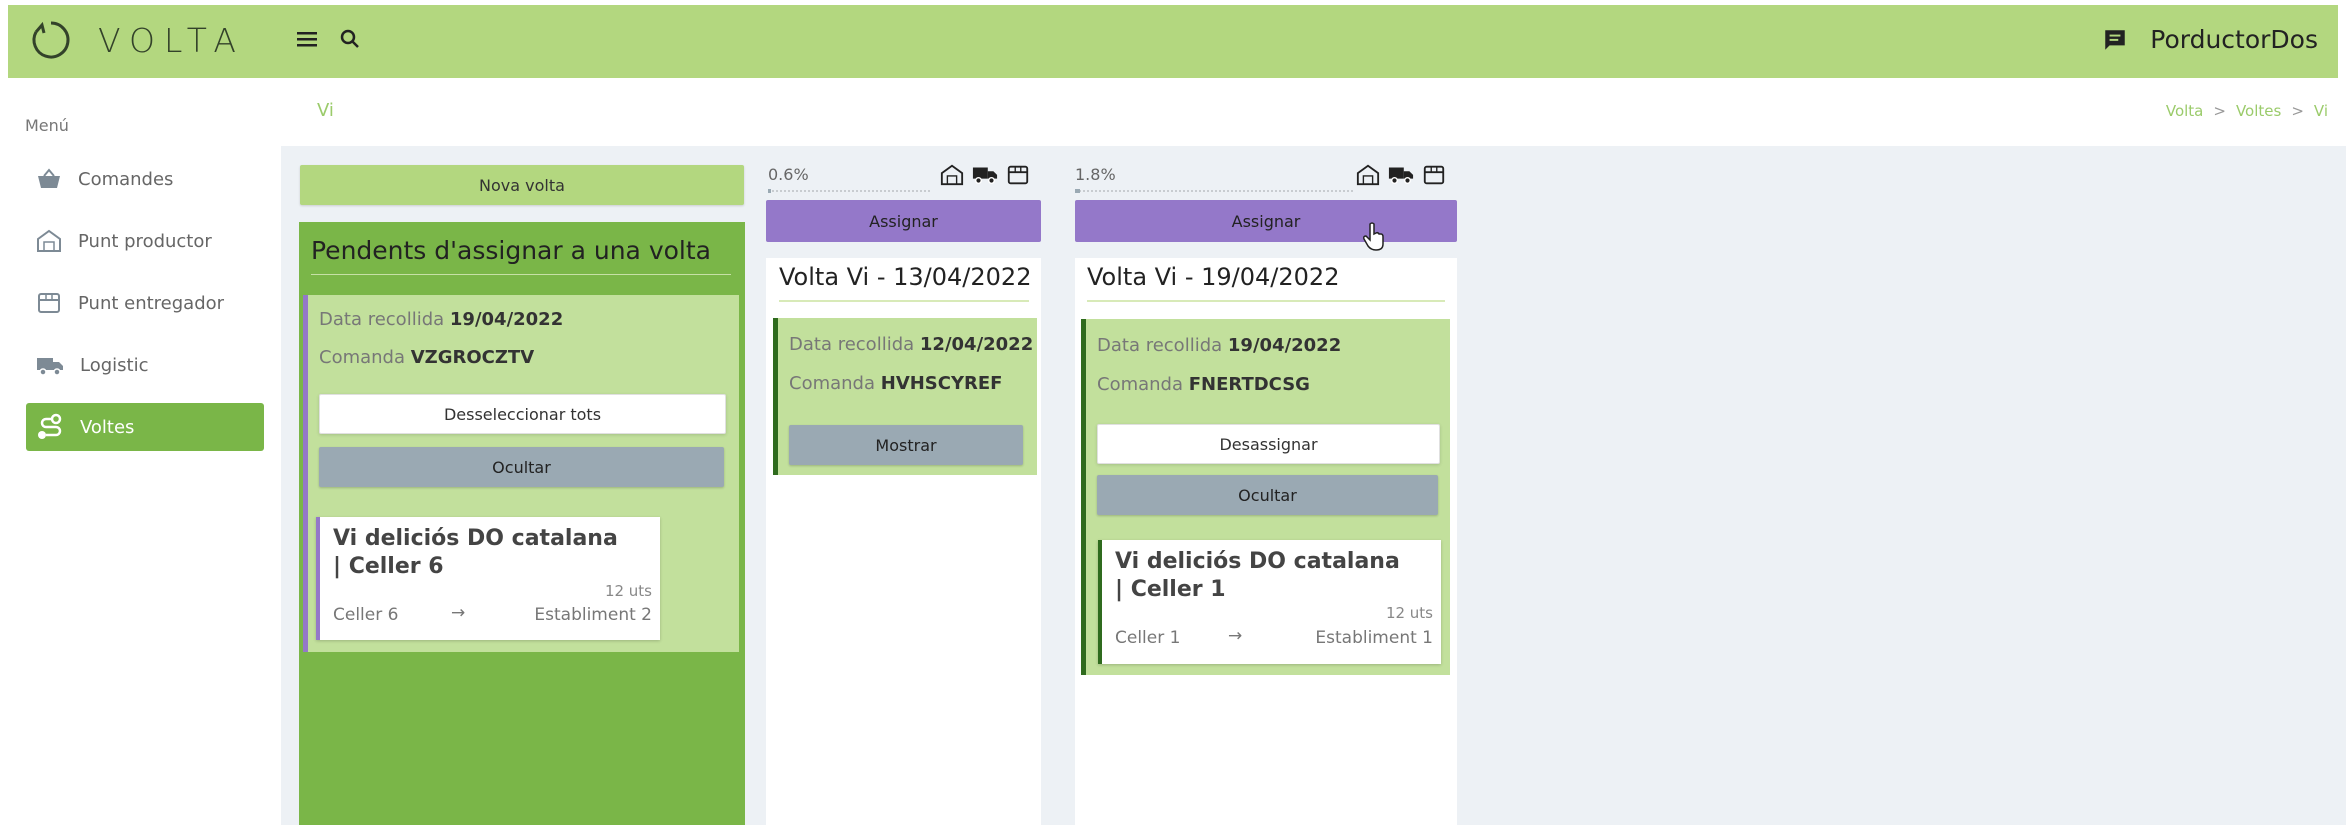 This screenshot has width=2346, height=825. Describe the element at coordinates (151, 303) in the screenshot. I see `sidebar-item-label: Punt entregador` at that location.